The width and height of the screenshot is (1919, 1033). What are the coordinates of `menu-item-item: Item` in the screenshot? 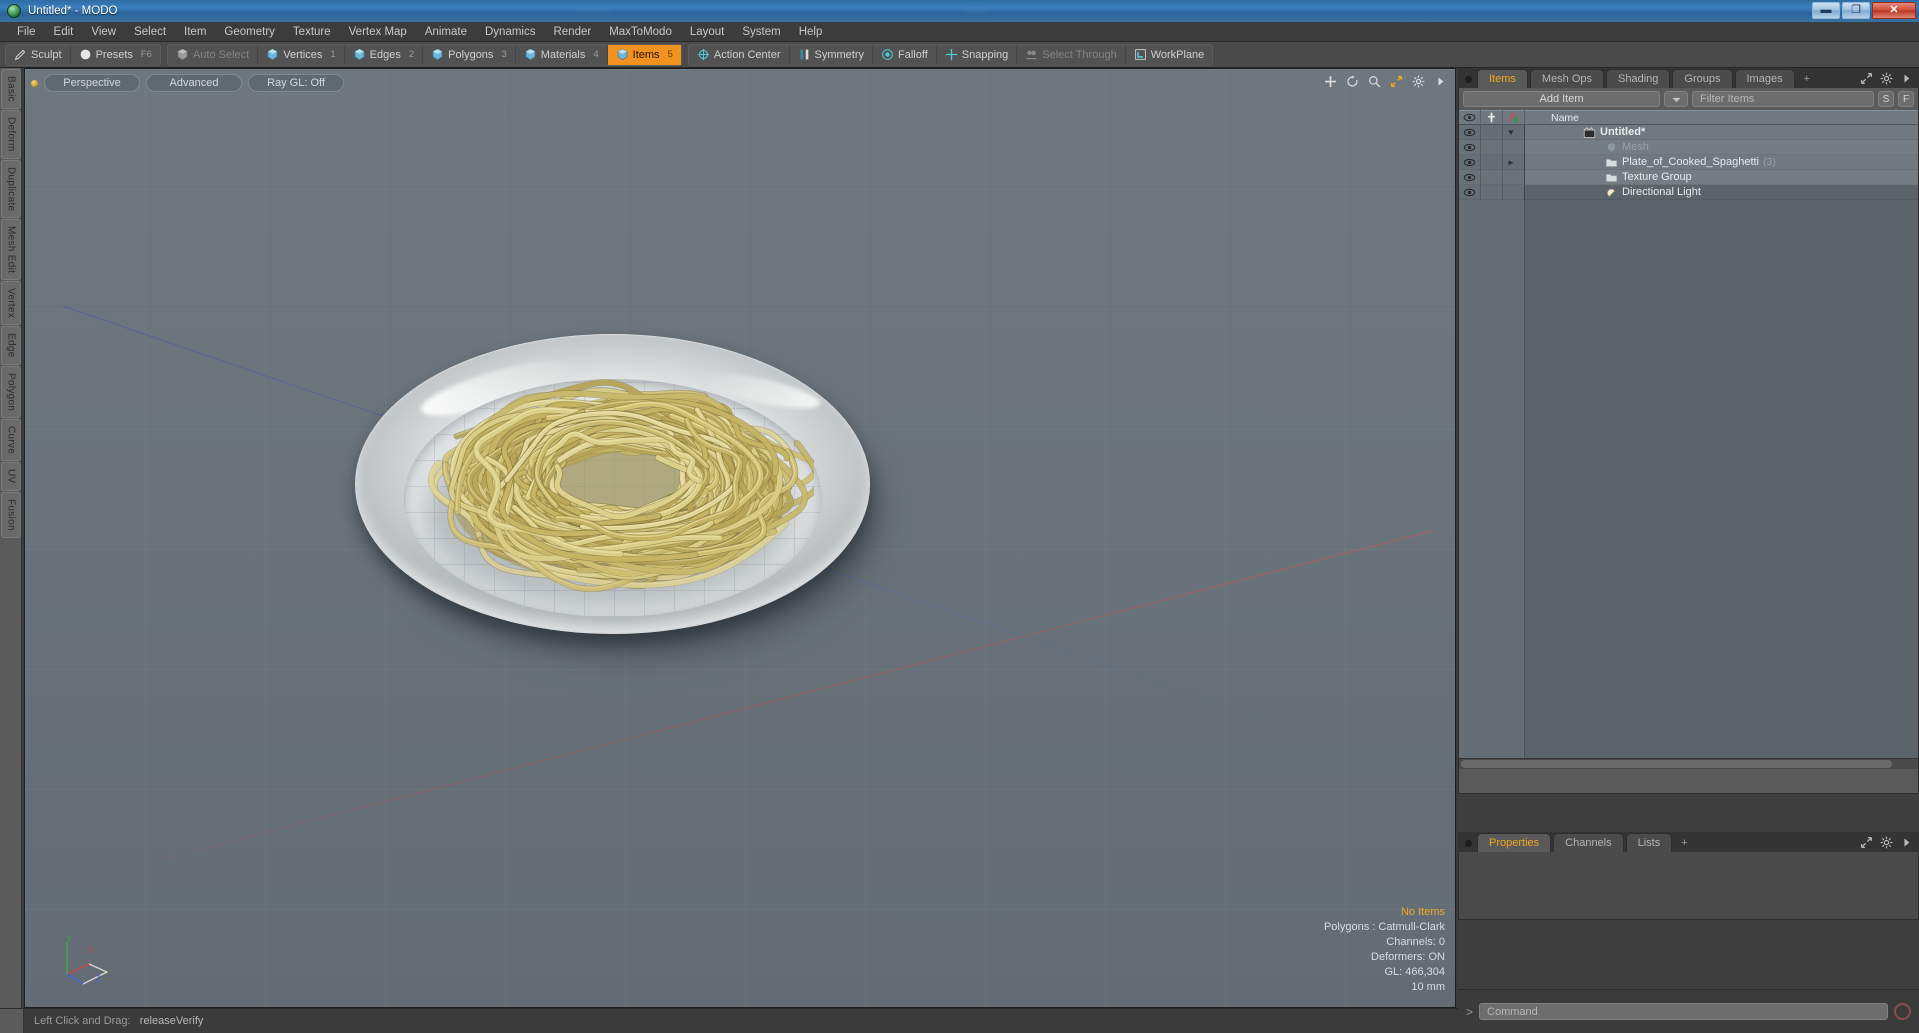 It's located at (195, 32).